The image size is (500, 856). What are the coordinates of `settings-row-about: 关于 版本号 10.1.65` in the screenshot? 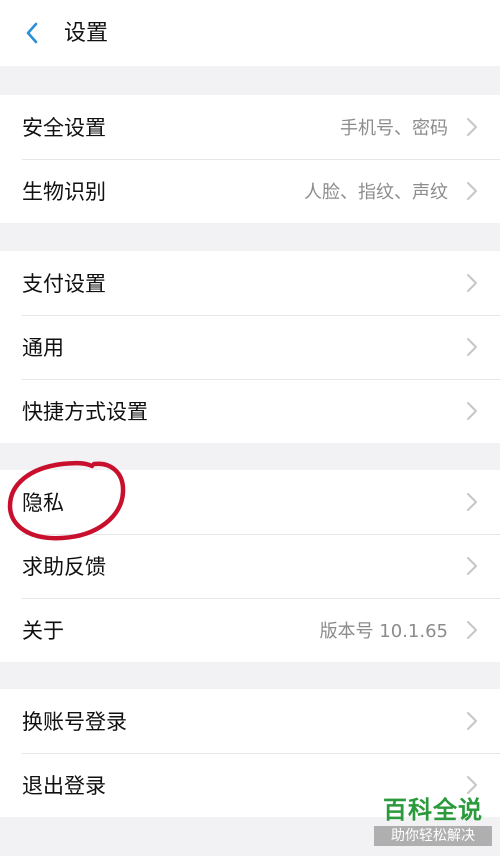 It's located at (250, 630).